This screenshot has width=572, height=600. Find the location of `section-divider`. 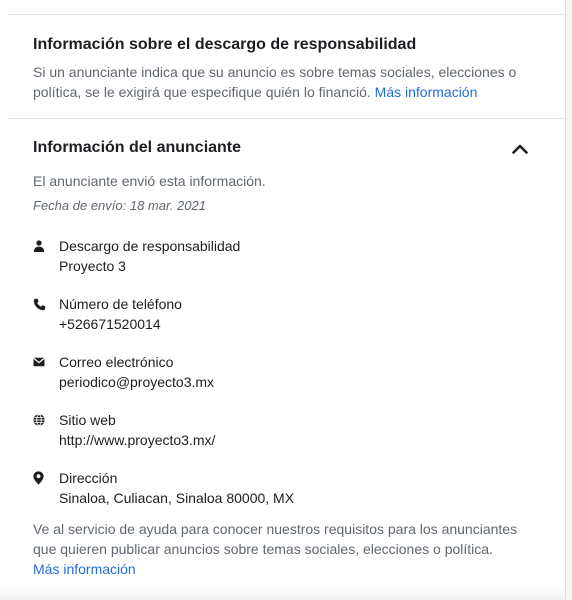

section-divider is located at coordinates (286, 118).